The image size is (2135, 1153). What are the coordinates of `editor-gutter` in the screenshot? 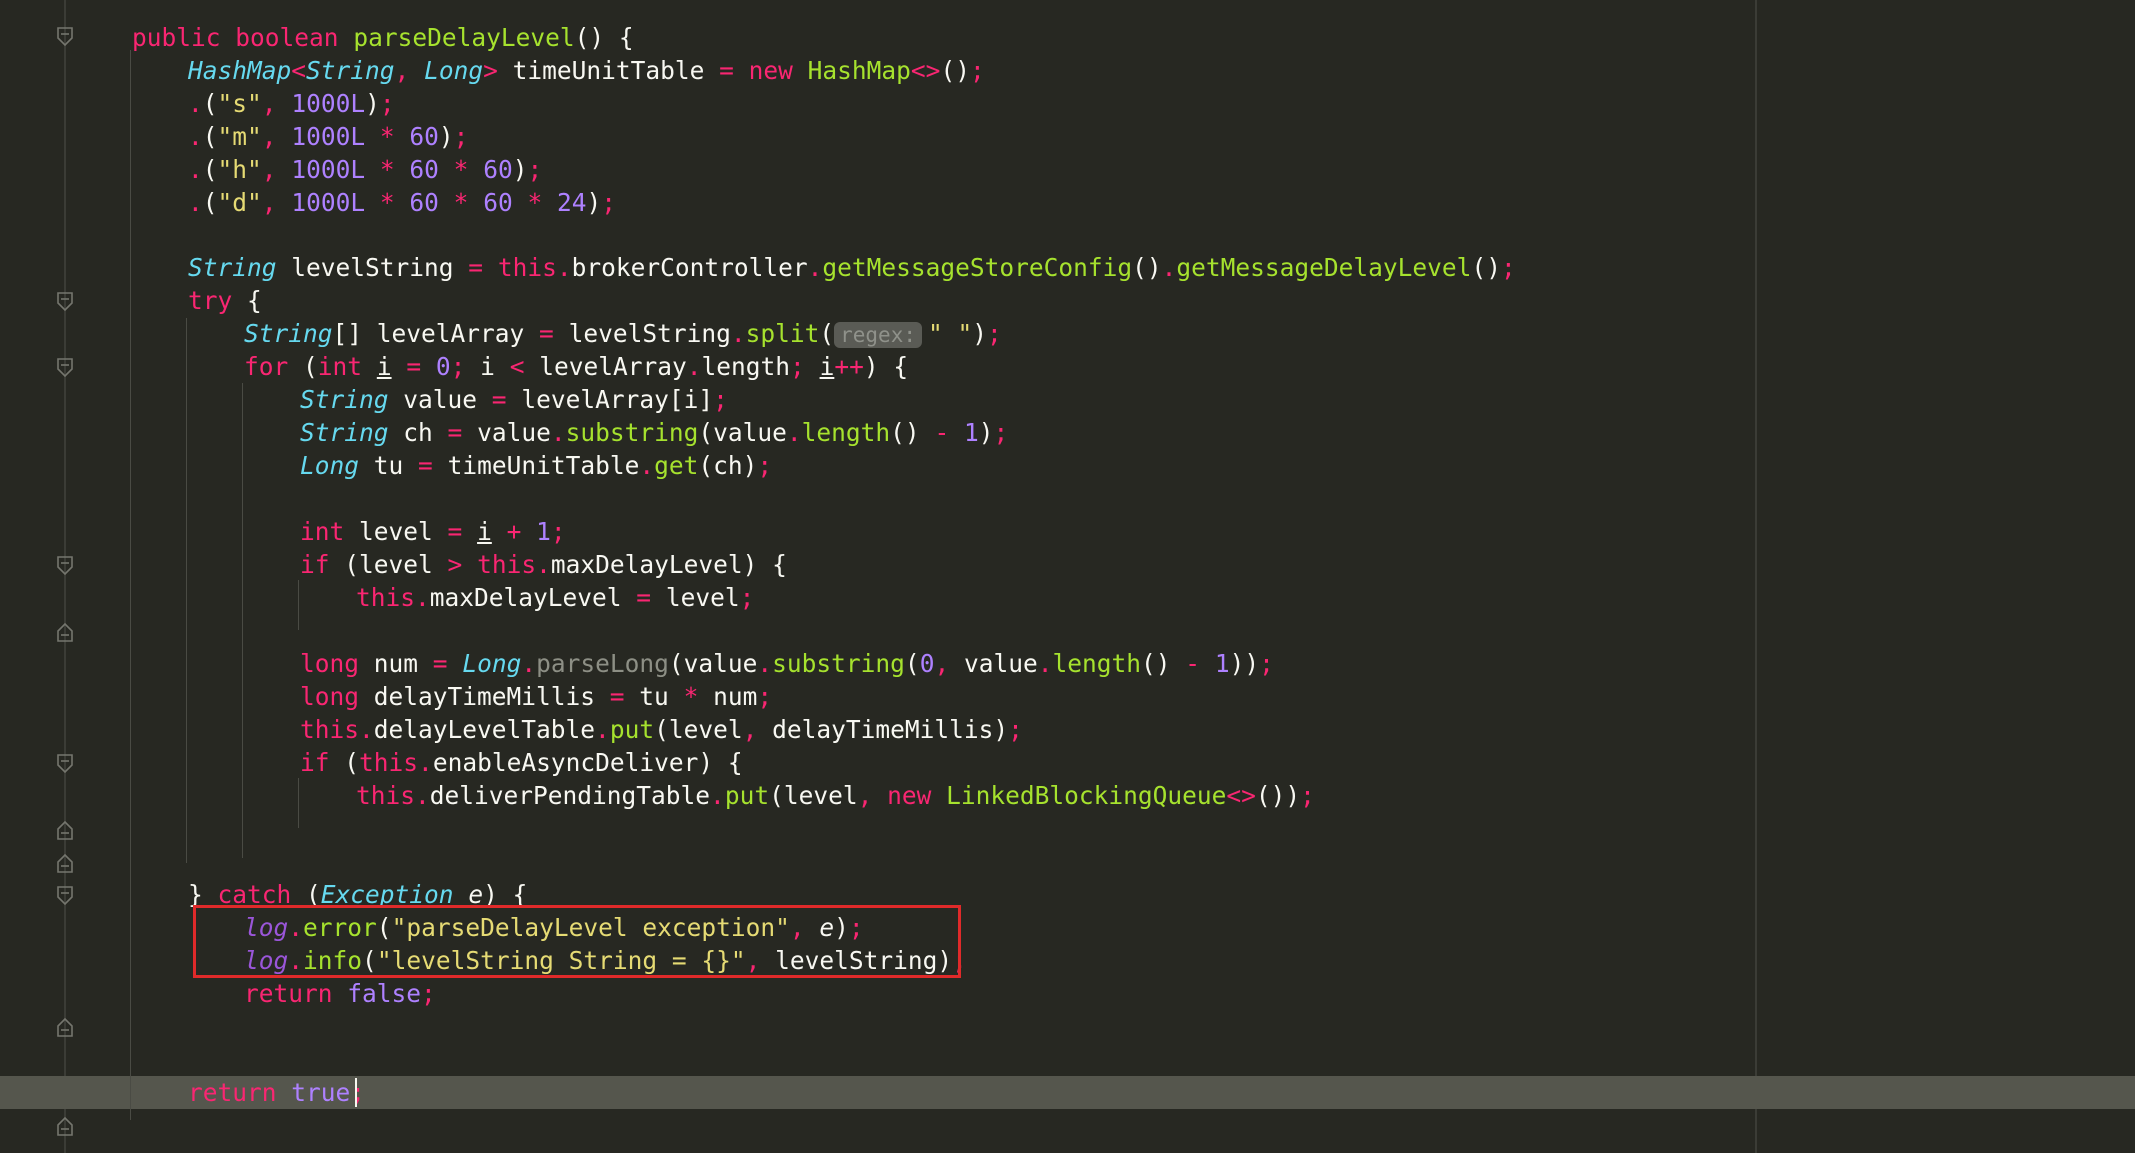 It's located at (55, 576).